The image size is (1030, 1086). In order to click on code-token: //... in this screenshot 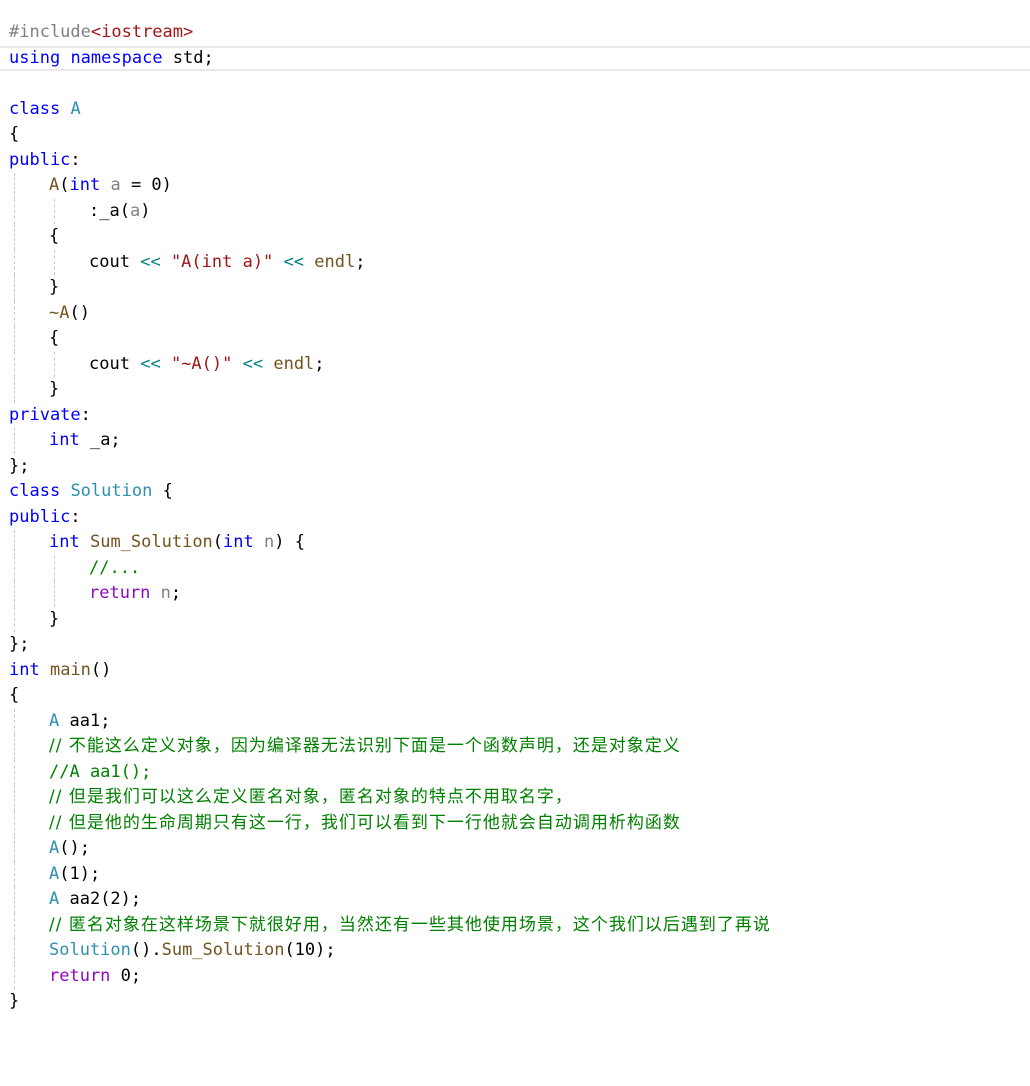, I will do `click(115, 567)`.